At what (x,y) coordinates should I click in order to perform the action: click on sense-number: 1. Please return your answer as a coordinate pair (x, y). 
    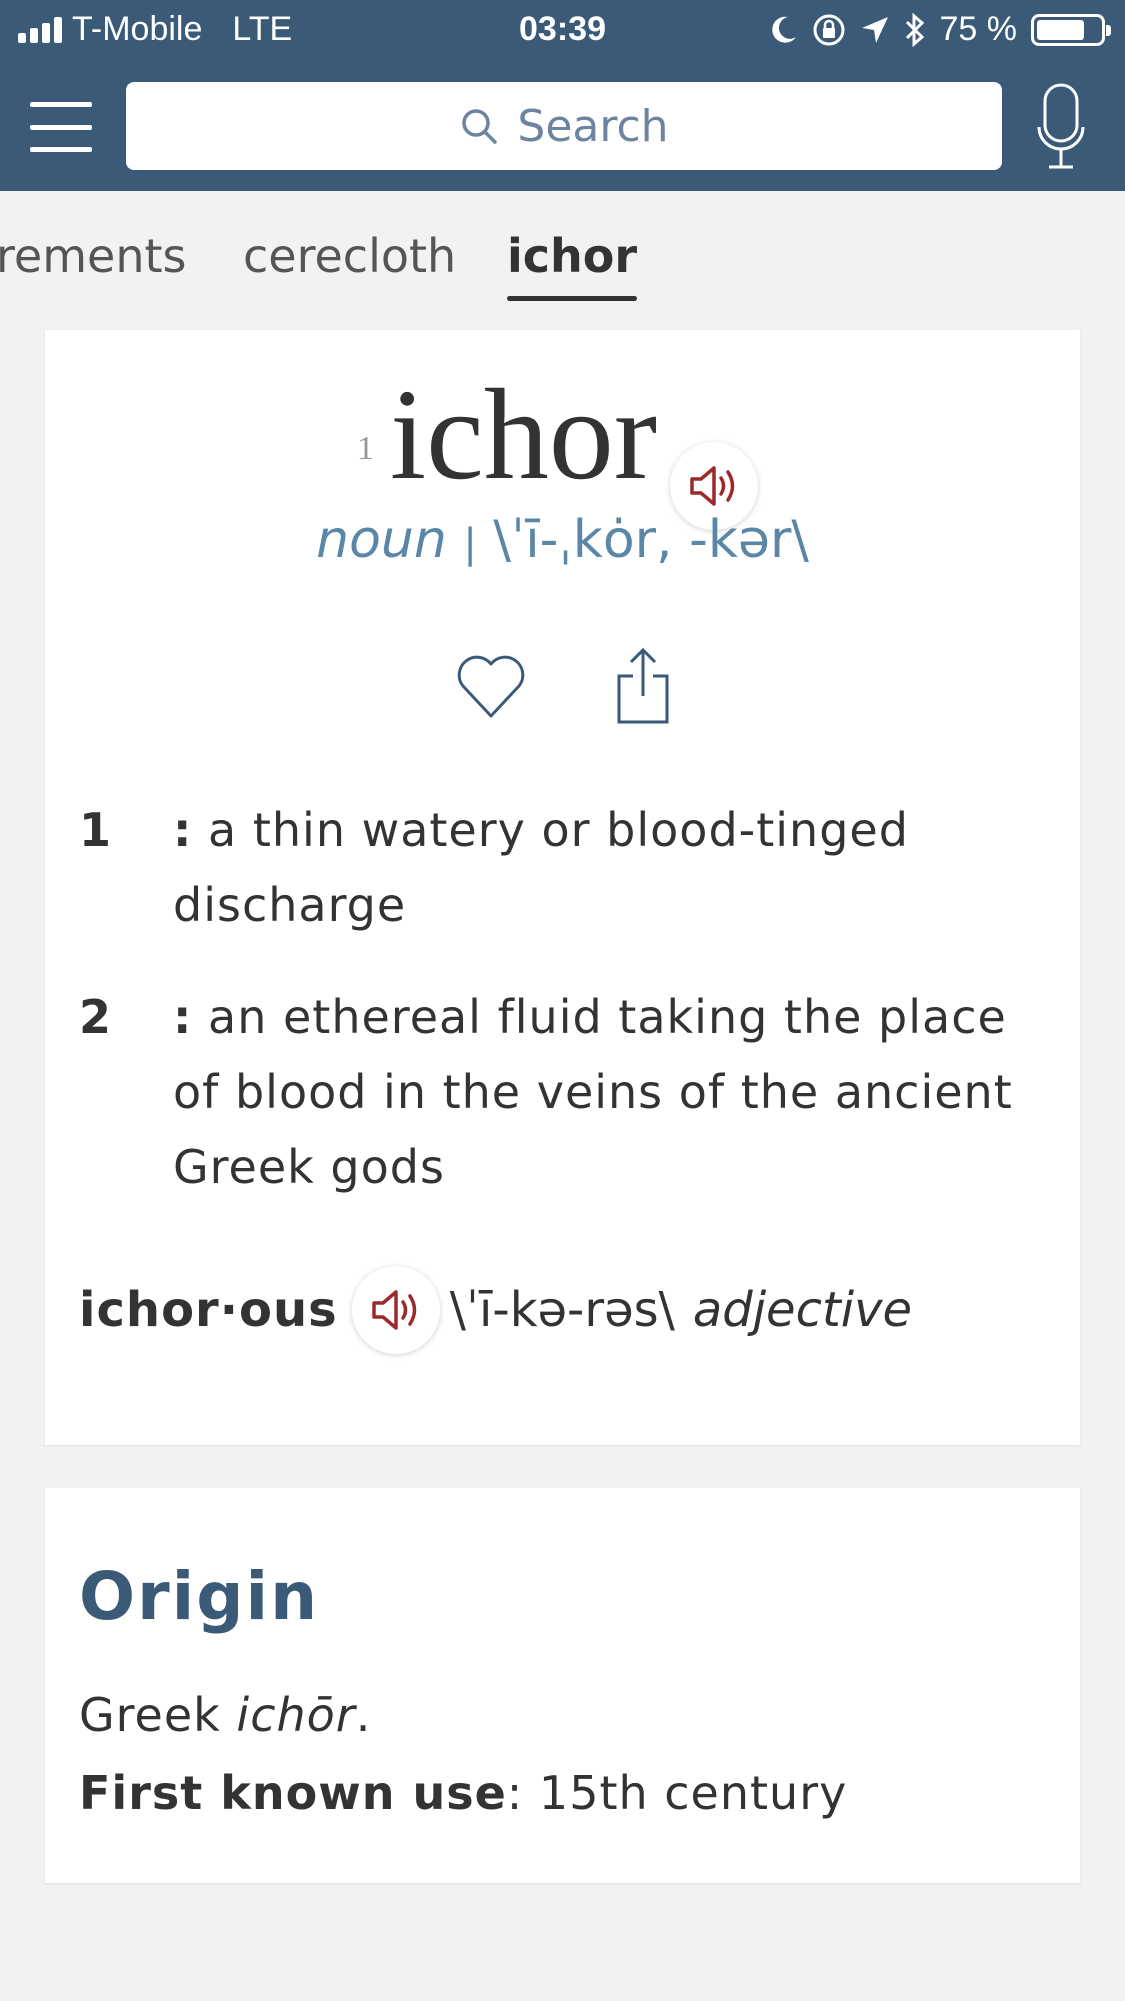
    Looking at the image, I should click on (96, 830).